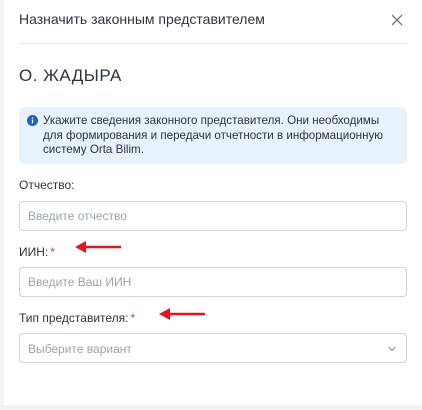 The height and width of the screenshot is (410, 422). Describe the element at coordinates (142, 19) in the screenshot. I see `modal-title: Назначить законным представителем` at that location.